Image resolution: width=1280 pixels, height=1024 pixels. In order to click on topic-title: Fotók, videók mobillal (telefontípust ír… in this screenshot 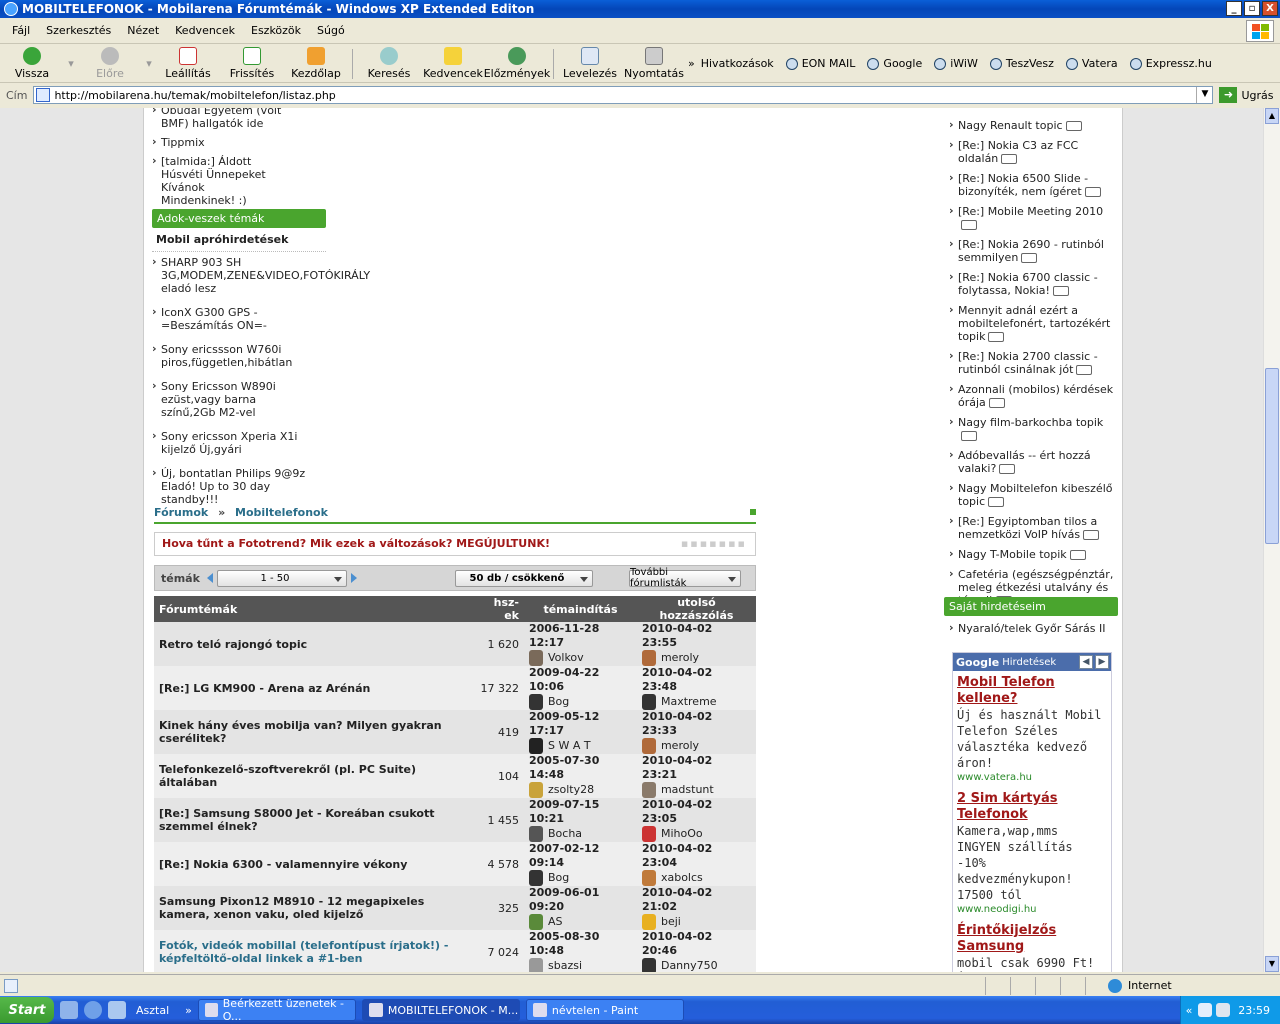, I will do `click(314, 951)`.